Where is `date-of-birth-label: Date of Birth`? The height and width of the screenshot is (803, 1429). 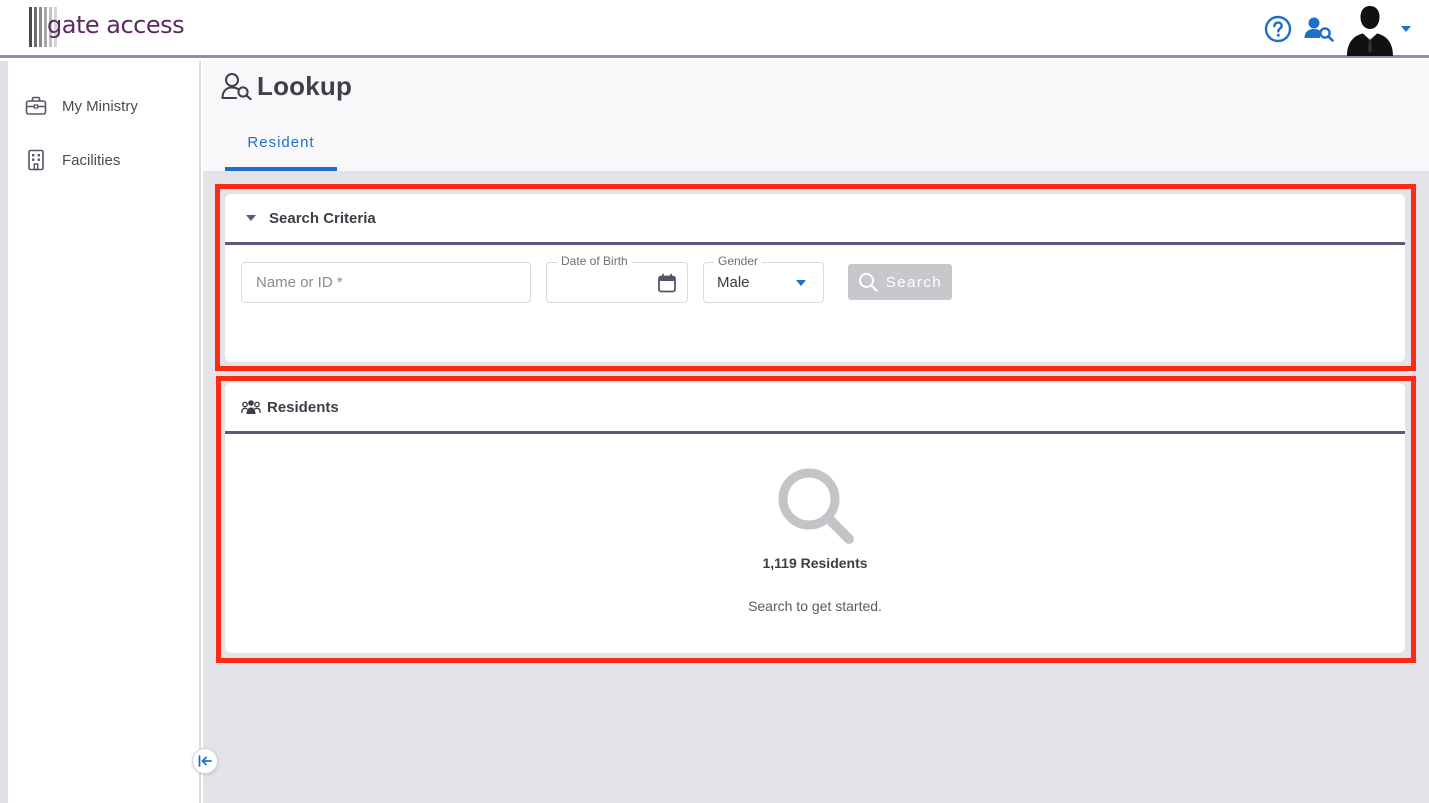
date-of-birth-label: Date of Birth is located at coordinates (594, 261).